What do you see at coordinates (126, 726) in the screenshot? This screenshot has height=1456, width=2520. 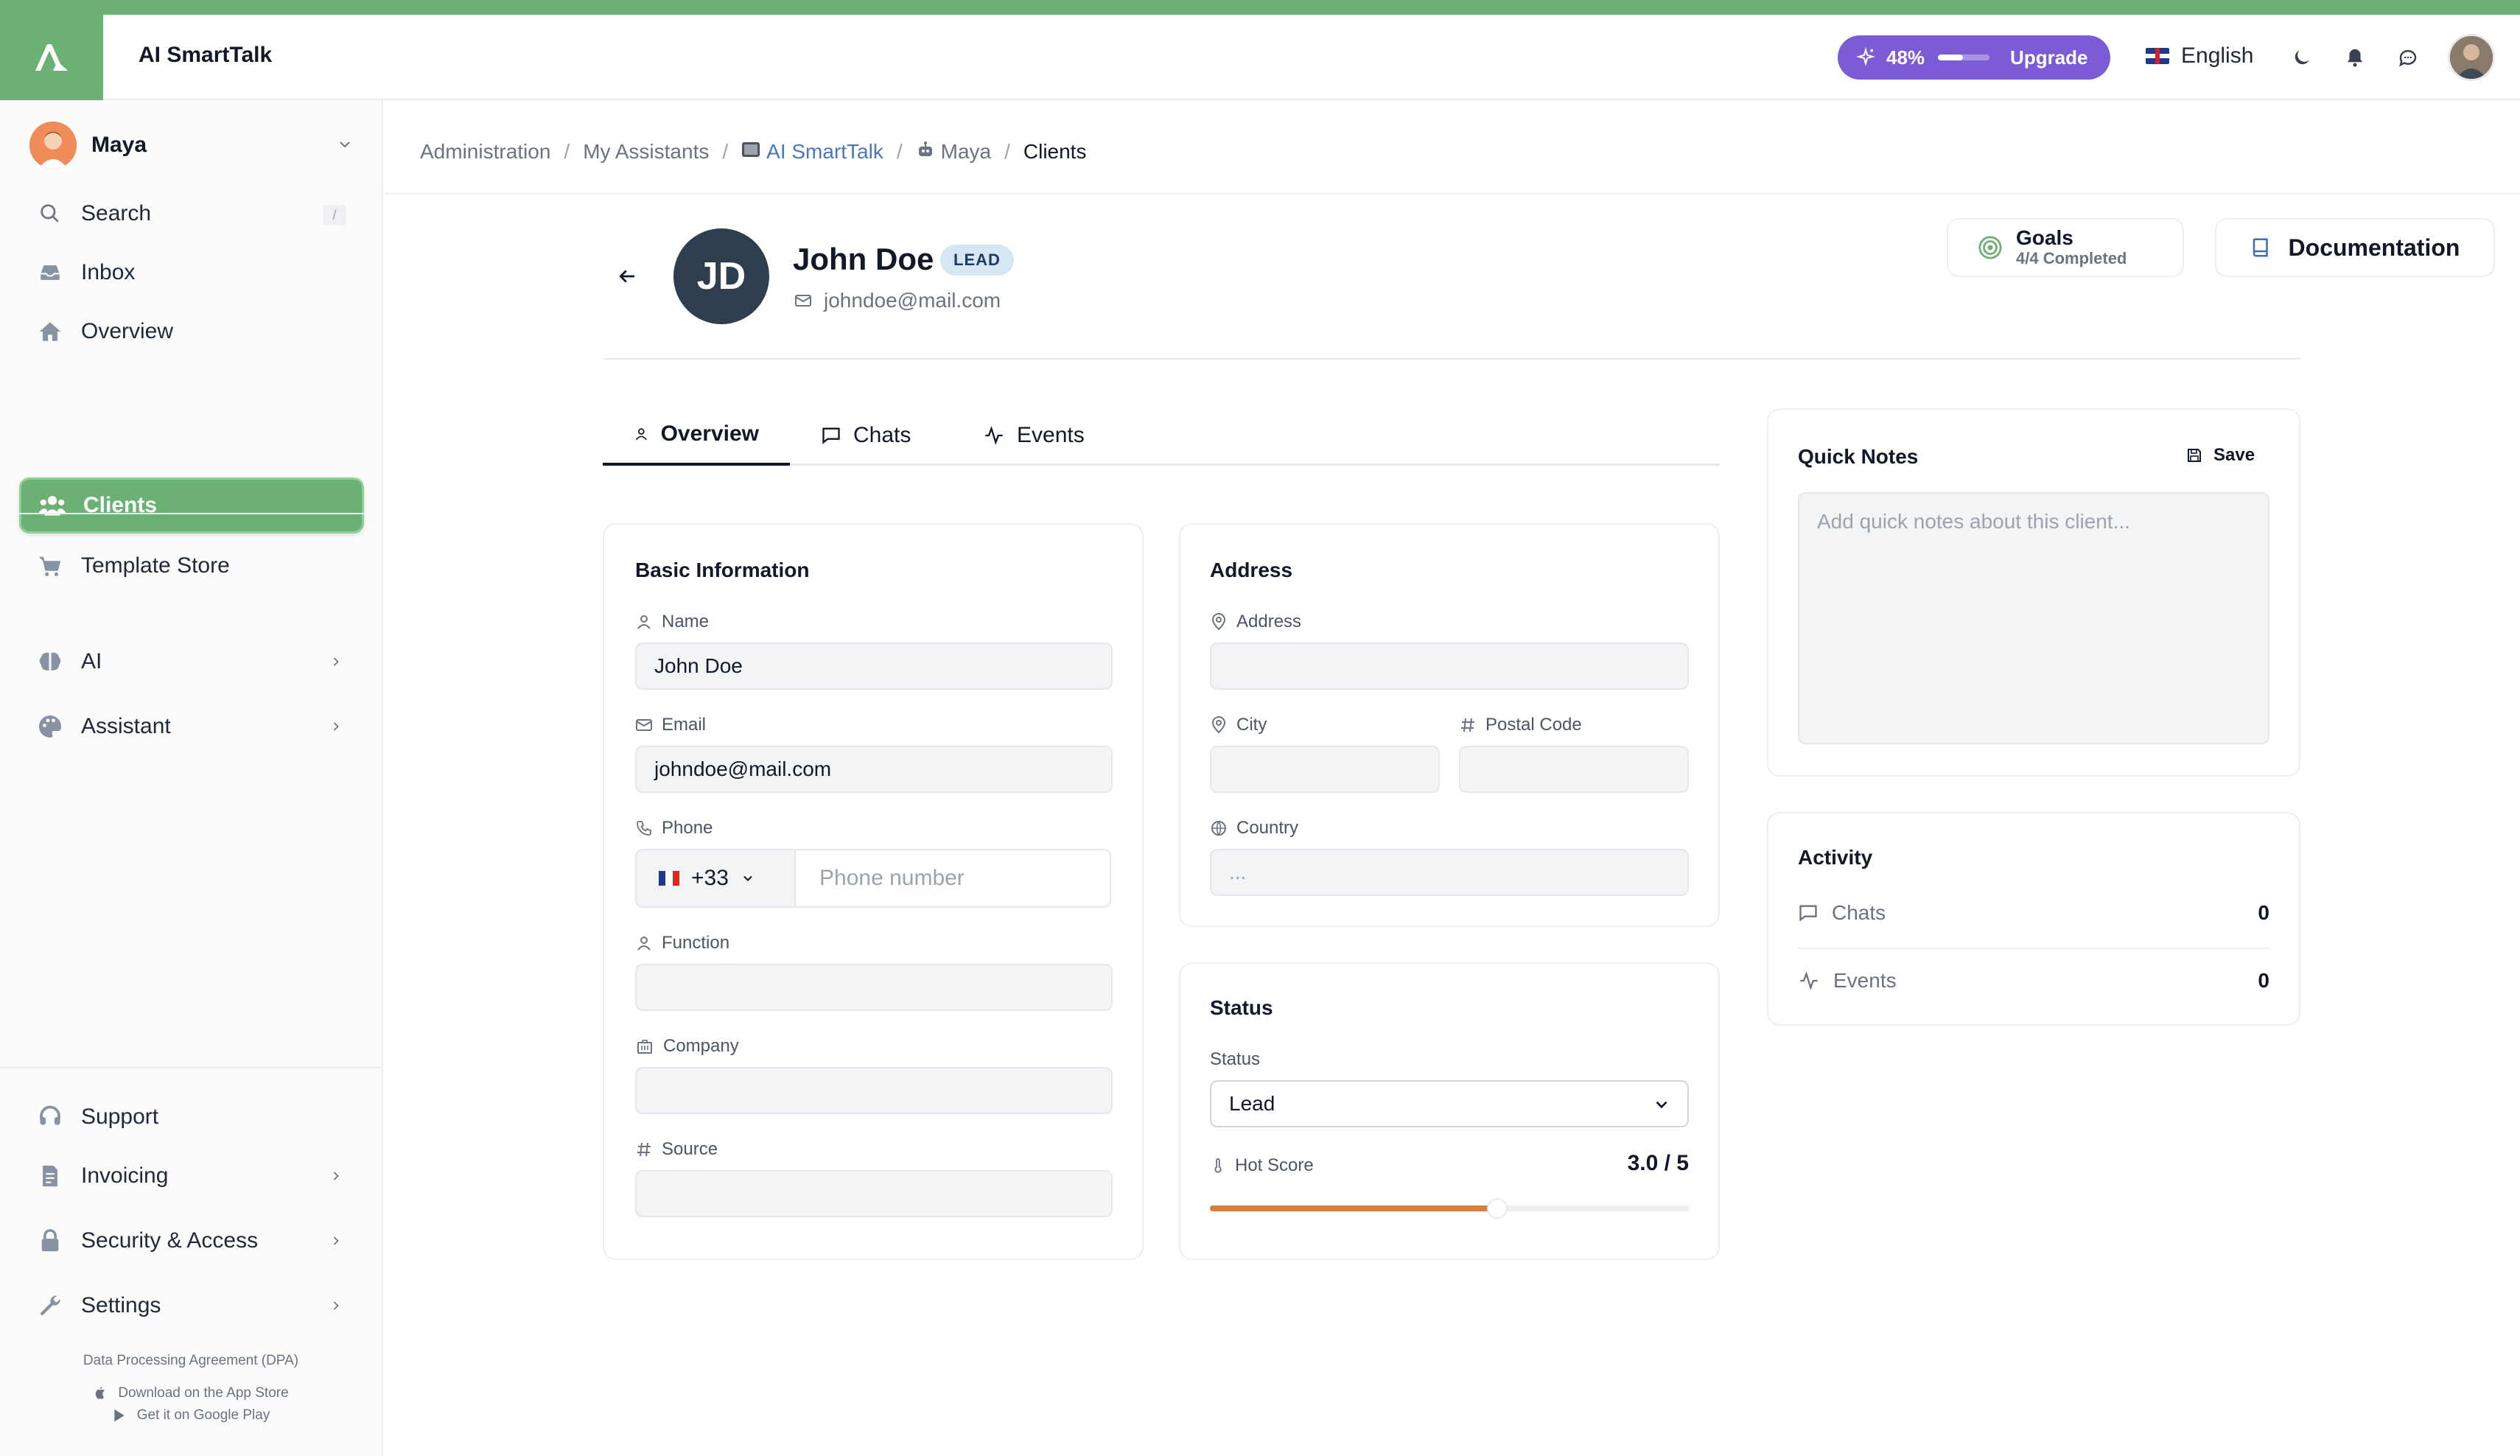 I see `sidebar-item-label: Assistant` at bounding box center [126, 726].